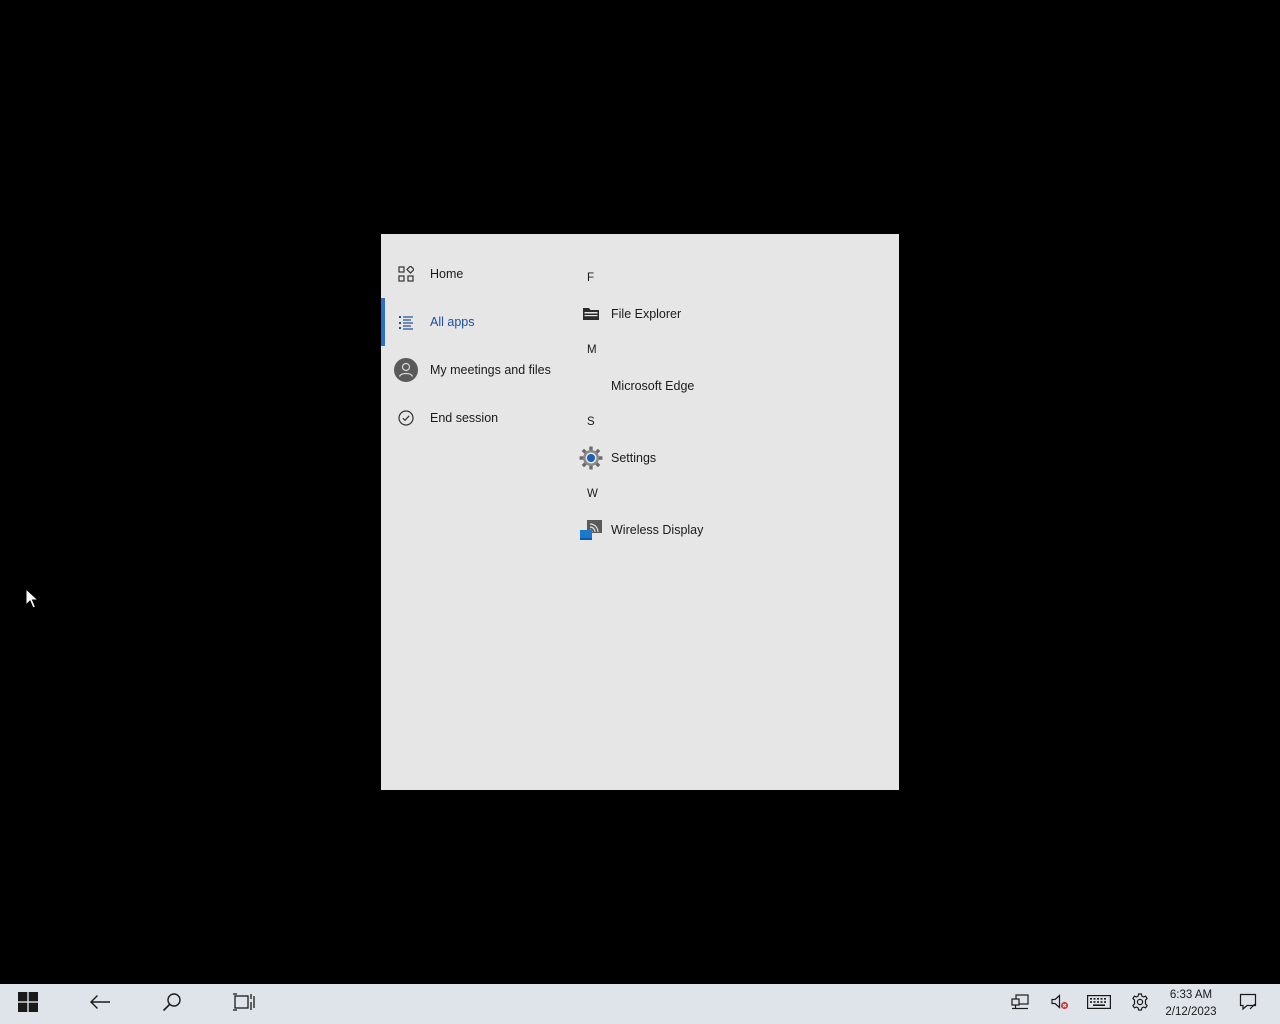  Describe the element at coordinates (634, 458) in the screenshot. I see `app-label: Settings` at that location.